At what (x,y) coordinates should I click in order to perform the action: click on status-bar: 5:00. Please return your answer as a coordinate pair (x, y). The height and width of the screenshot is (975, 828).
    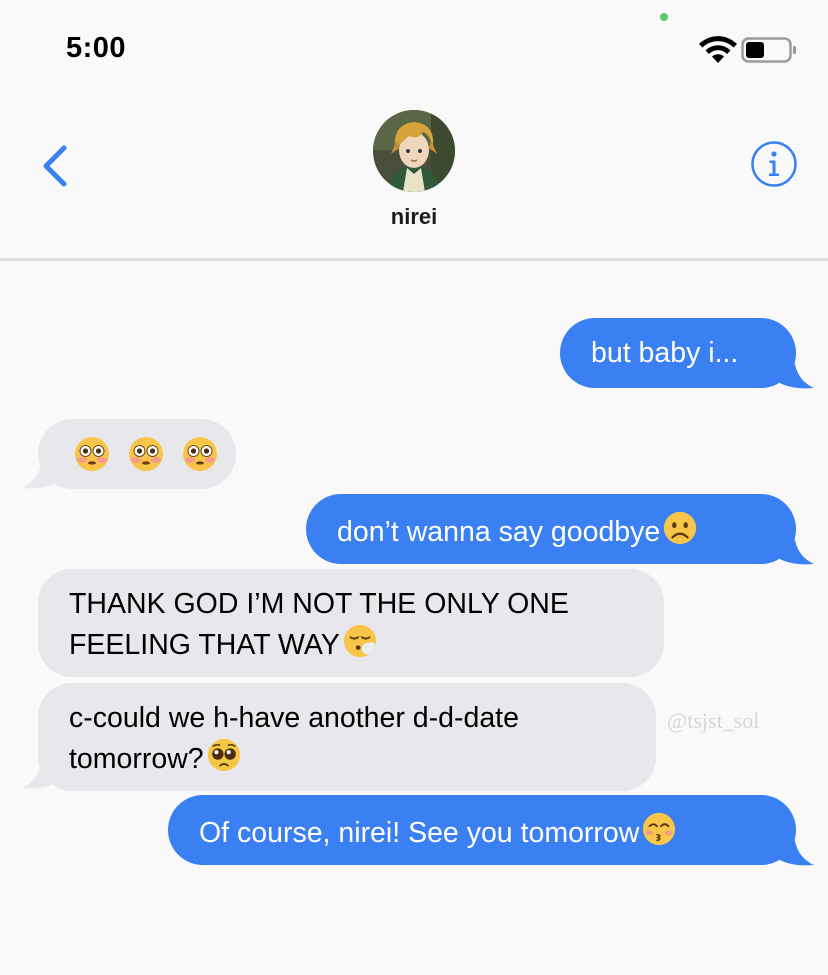
    Looking at the image, I should click on (414, 45).